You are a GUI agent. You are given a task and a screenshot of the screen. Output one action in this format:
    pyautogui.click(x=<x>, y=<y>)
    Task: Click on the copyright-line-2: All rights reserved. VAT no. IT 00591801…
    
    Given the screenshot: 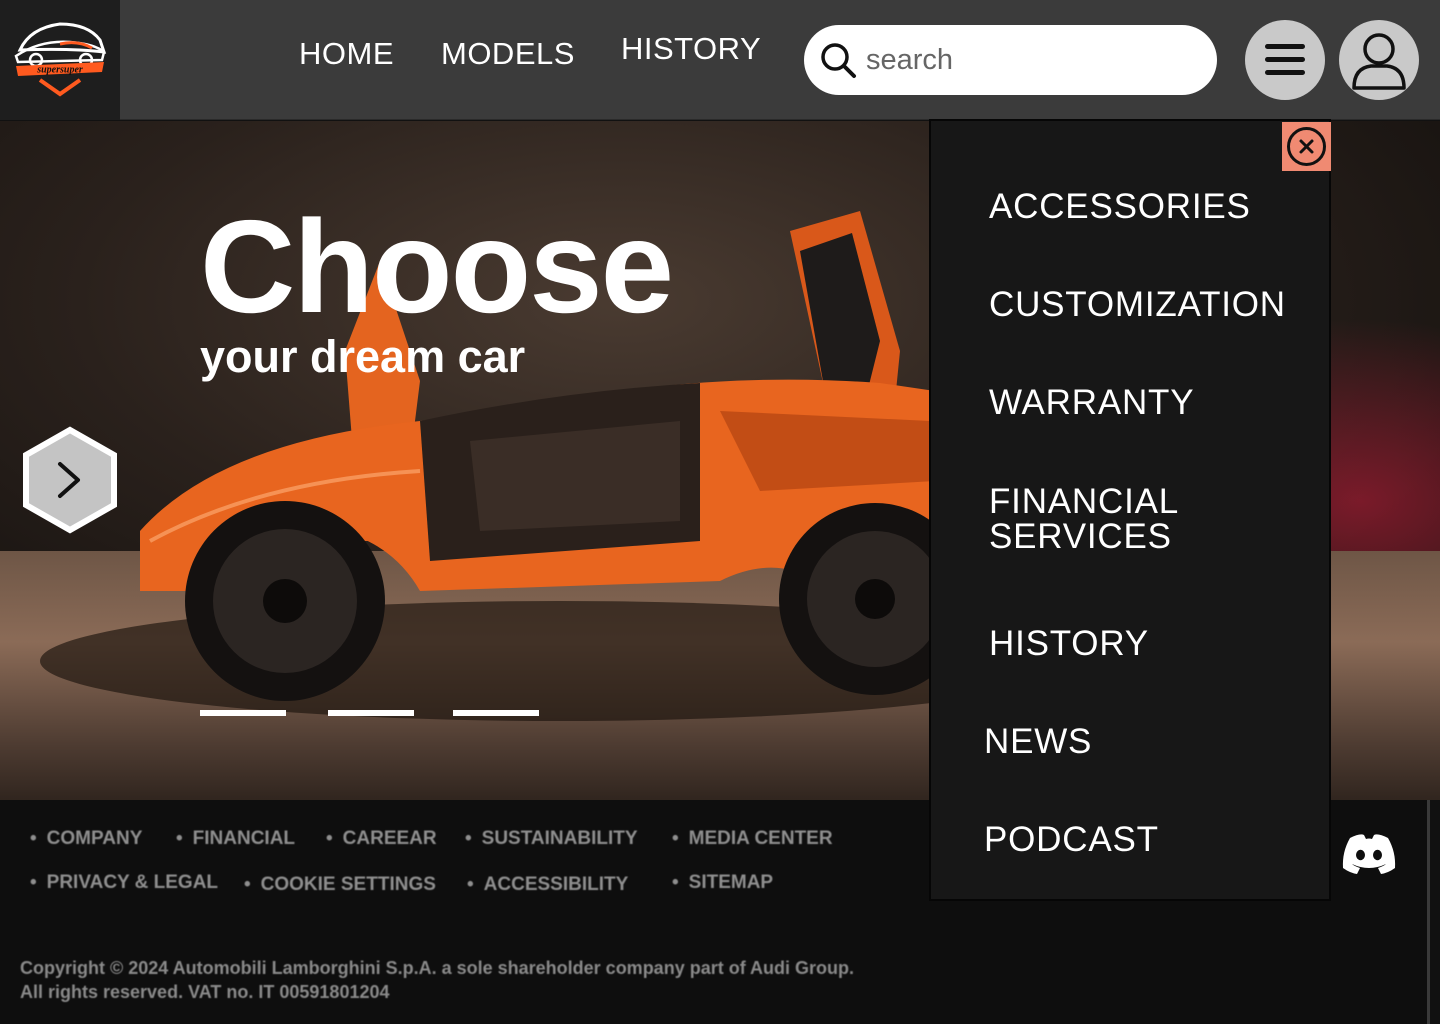 What is the action you would take?
    pyautogui.click(x=205, y=992)
    